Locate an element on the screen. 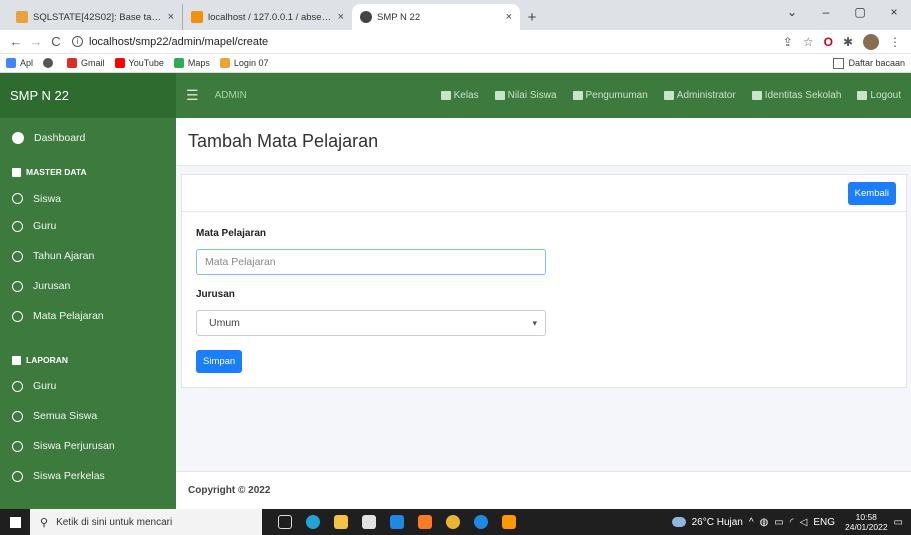  back-arrow-icon: ← is located at coordinates (16, 41).